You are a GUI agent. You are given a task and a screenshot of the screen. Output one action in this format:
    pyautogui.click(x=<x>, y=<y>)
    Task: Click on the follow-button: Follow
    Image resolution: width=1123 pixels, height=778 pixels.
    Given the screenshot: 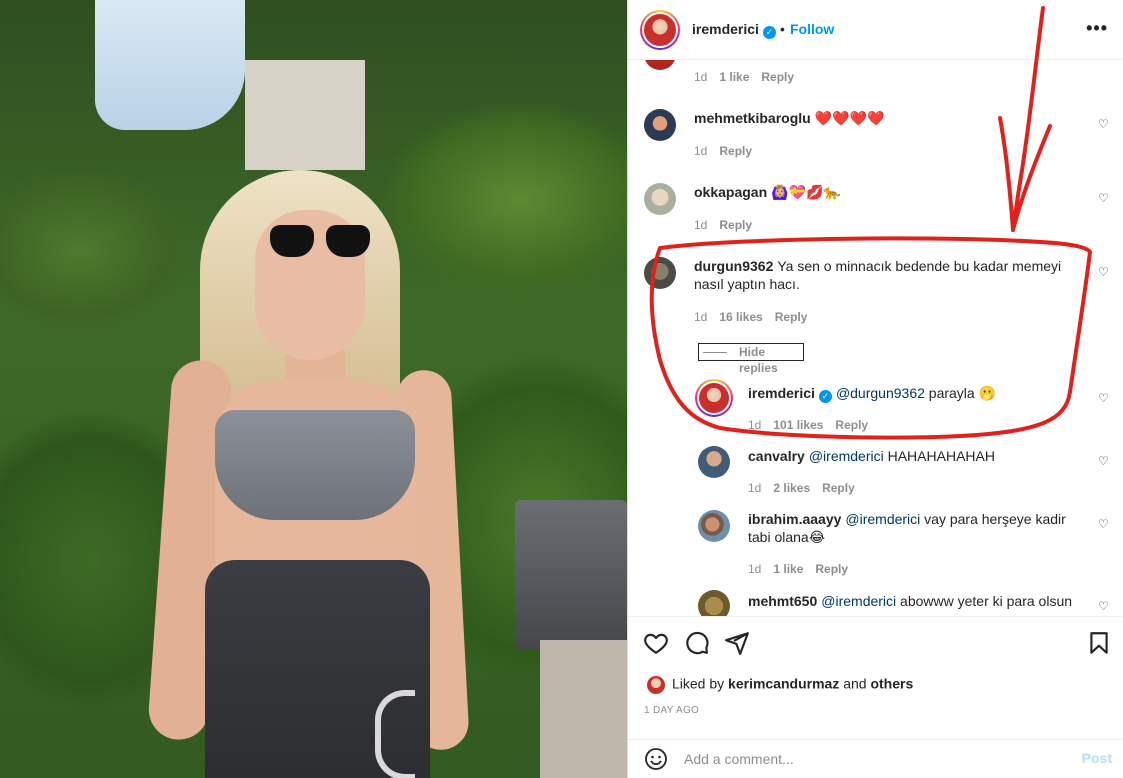 What is the action you would take?
    pyautogui.click(x=812, y=29)
    